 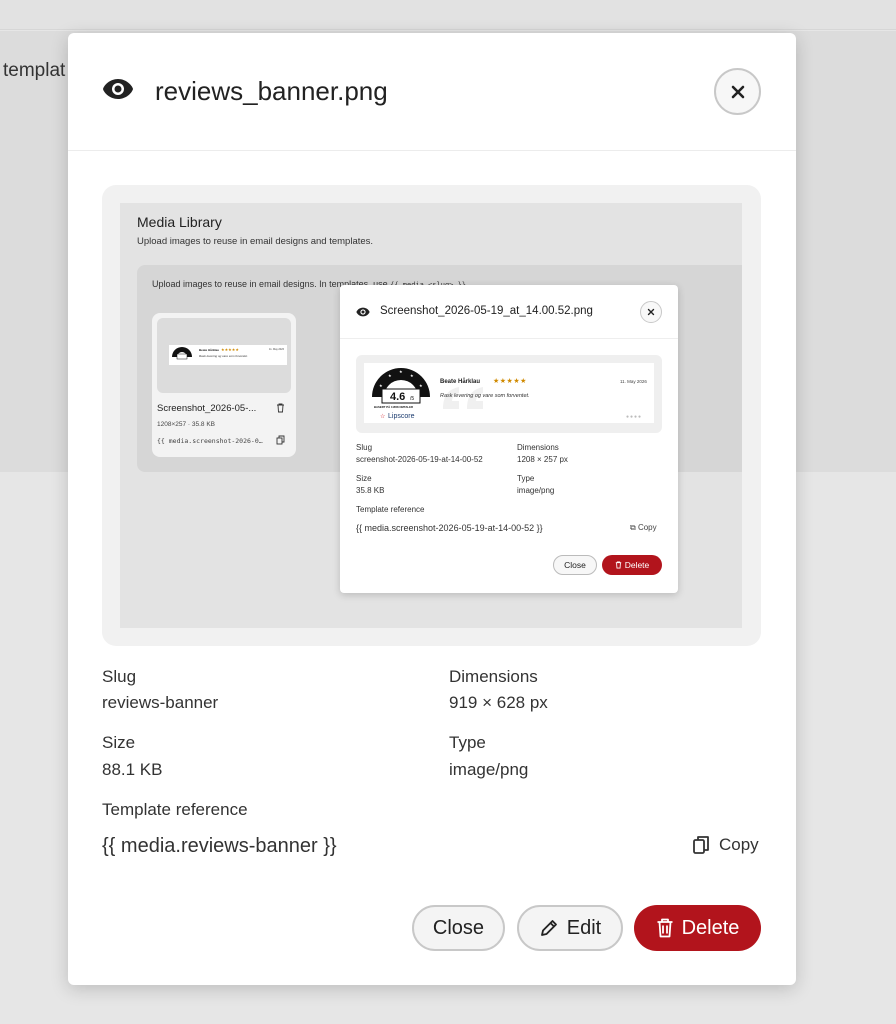 I want to click on shot-delete-button: Delete, so click(x=632, y=565).